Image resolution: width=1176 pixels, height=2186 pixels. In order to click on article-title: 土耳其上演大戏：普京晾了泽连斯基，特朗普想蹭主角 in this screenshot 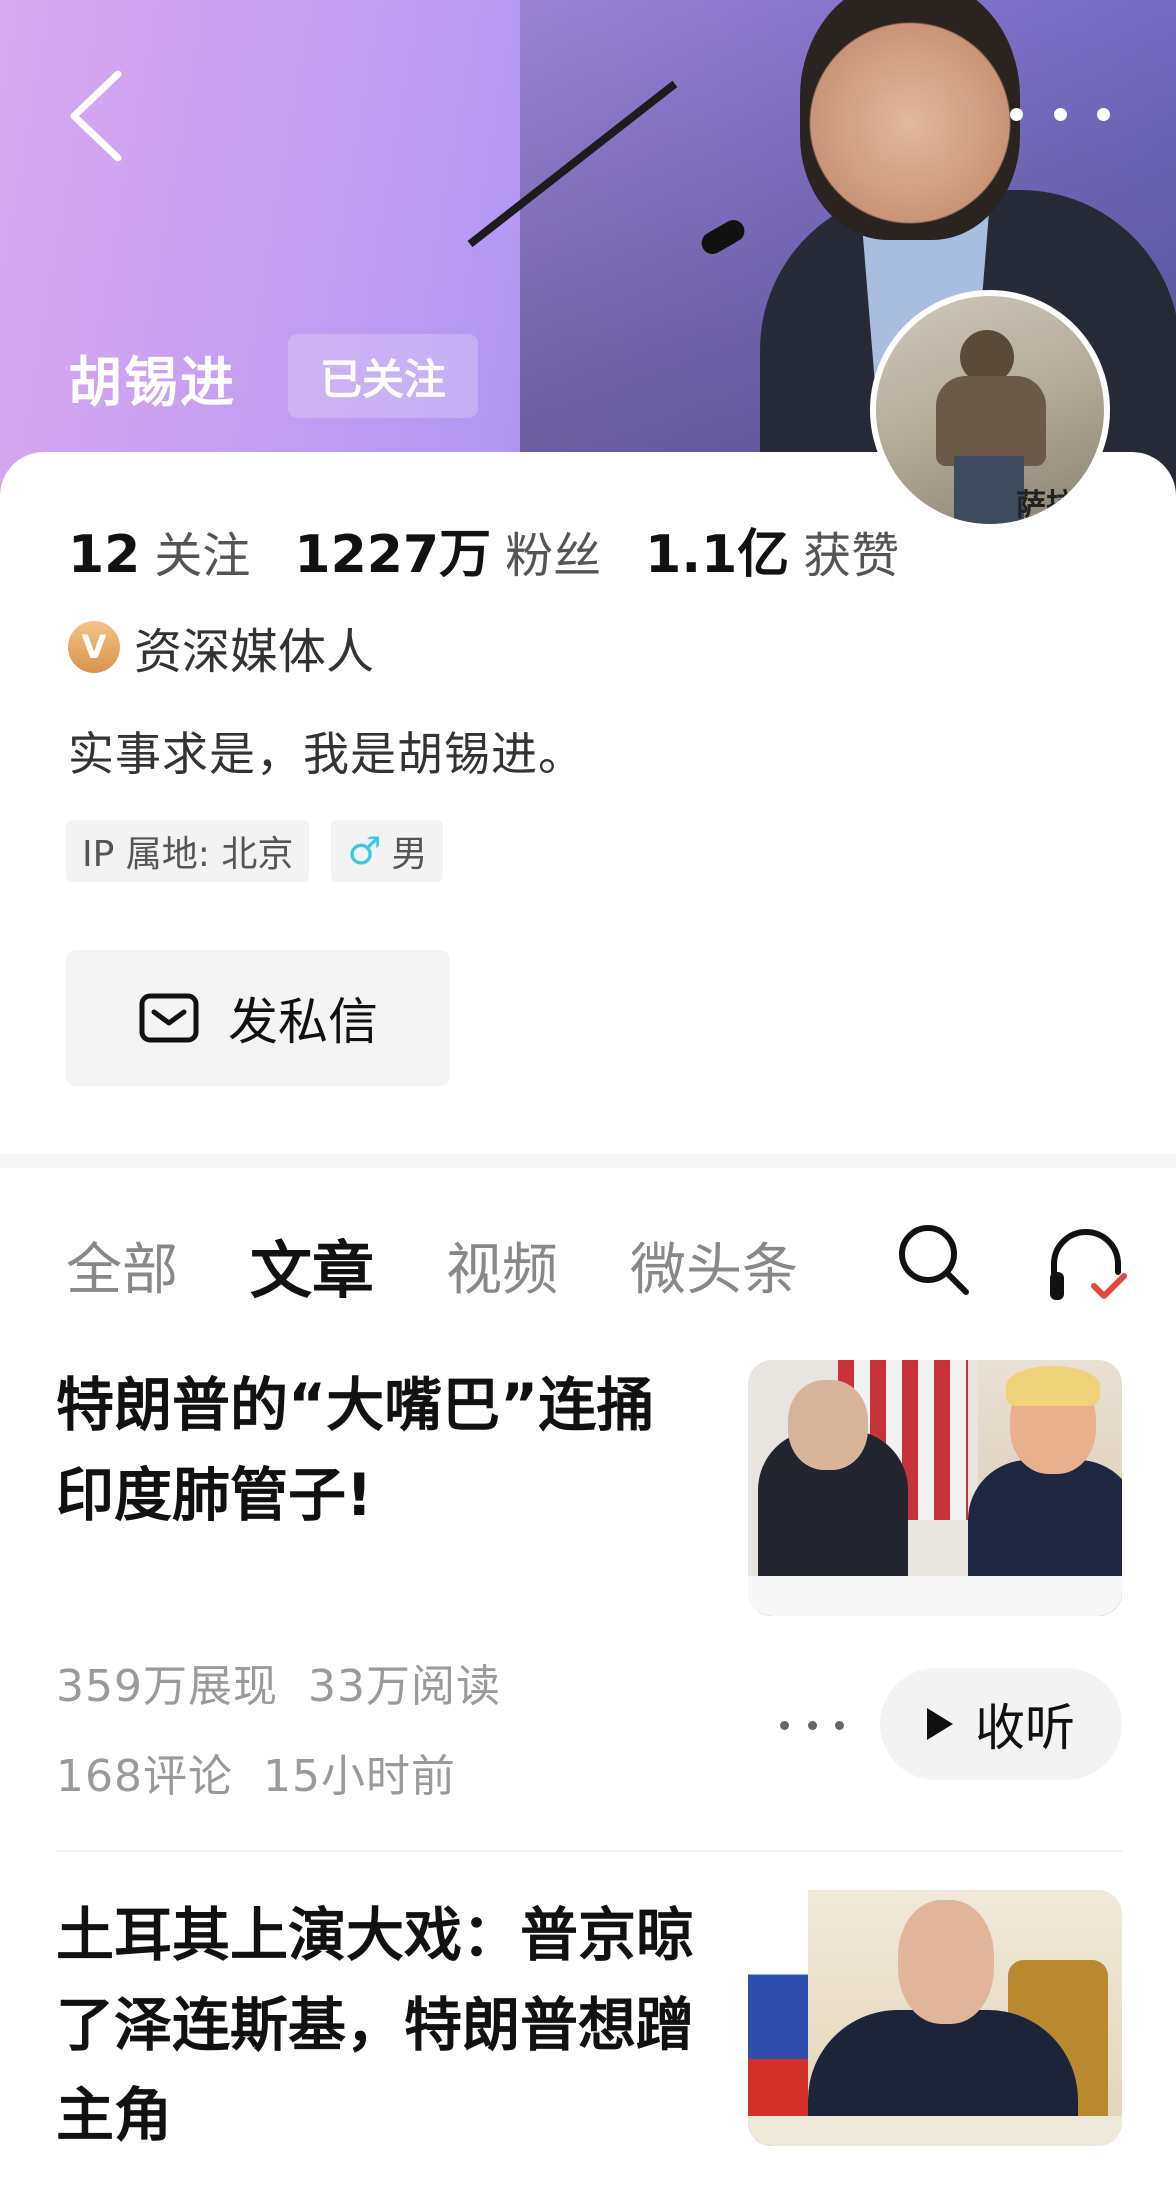, I will do `click(376, 2025)`.